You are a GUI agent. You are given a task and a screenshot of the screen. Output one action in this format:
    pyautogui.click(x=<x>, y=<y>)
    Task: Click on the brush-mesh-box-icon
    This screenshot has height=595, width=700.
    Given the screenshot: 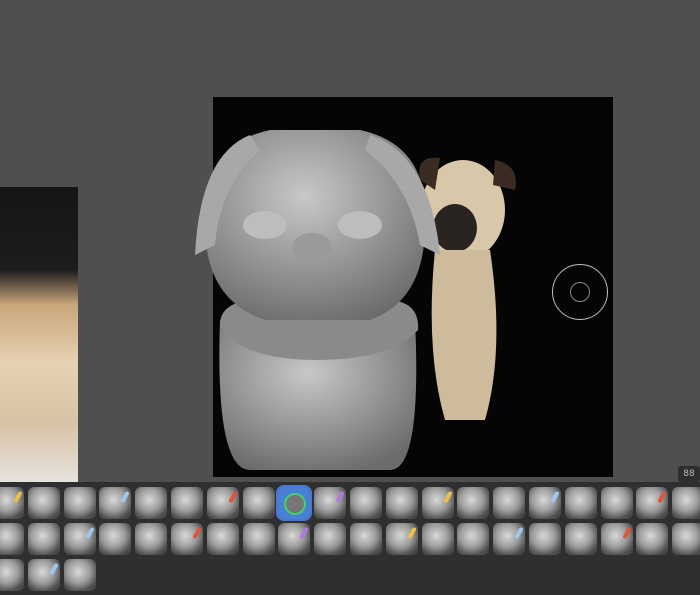 What is the action you would take?
    pyautogui.click(x=616, y=539)
    